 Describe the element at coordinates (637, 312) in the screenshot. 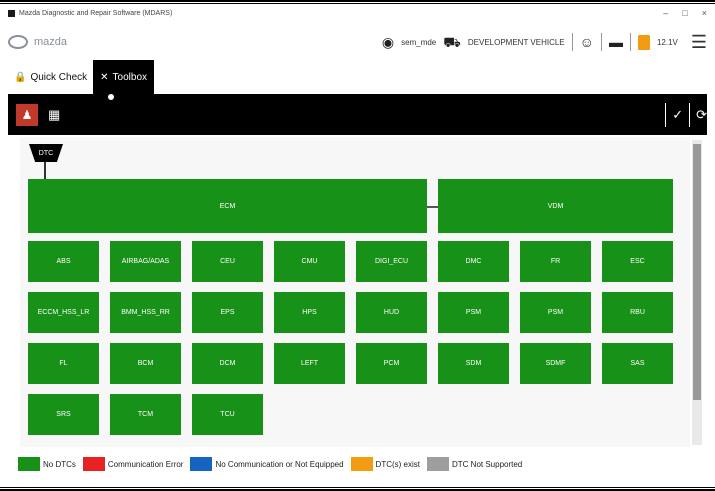

I see `module-tile: RBU` at that location.